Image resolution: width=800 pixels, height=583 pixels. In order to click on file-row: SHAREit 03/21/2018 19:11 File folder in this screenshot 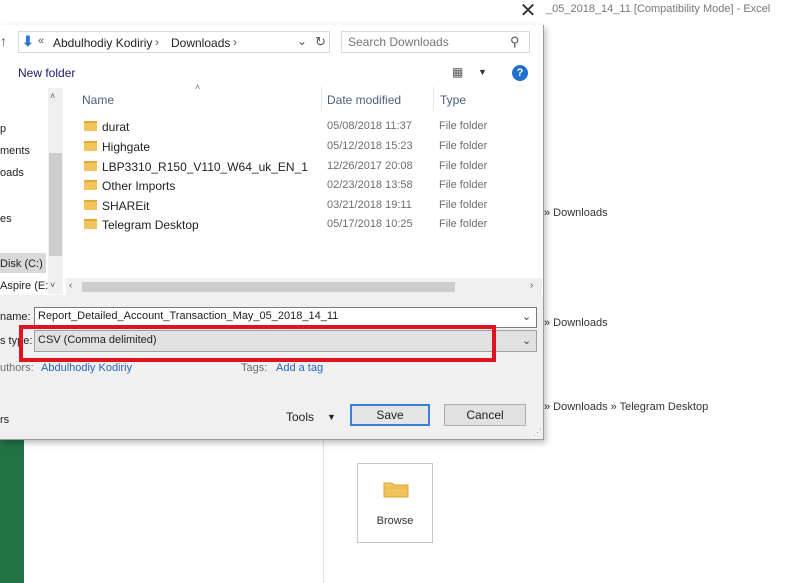, I will do `click(304, 206)`.